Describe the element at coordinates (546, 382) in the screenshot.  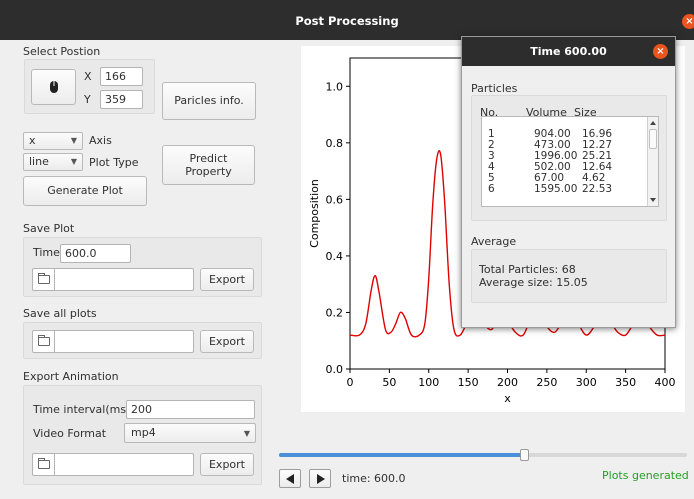
I see `x-tick-label: 250` at that location.